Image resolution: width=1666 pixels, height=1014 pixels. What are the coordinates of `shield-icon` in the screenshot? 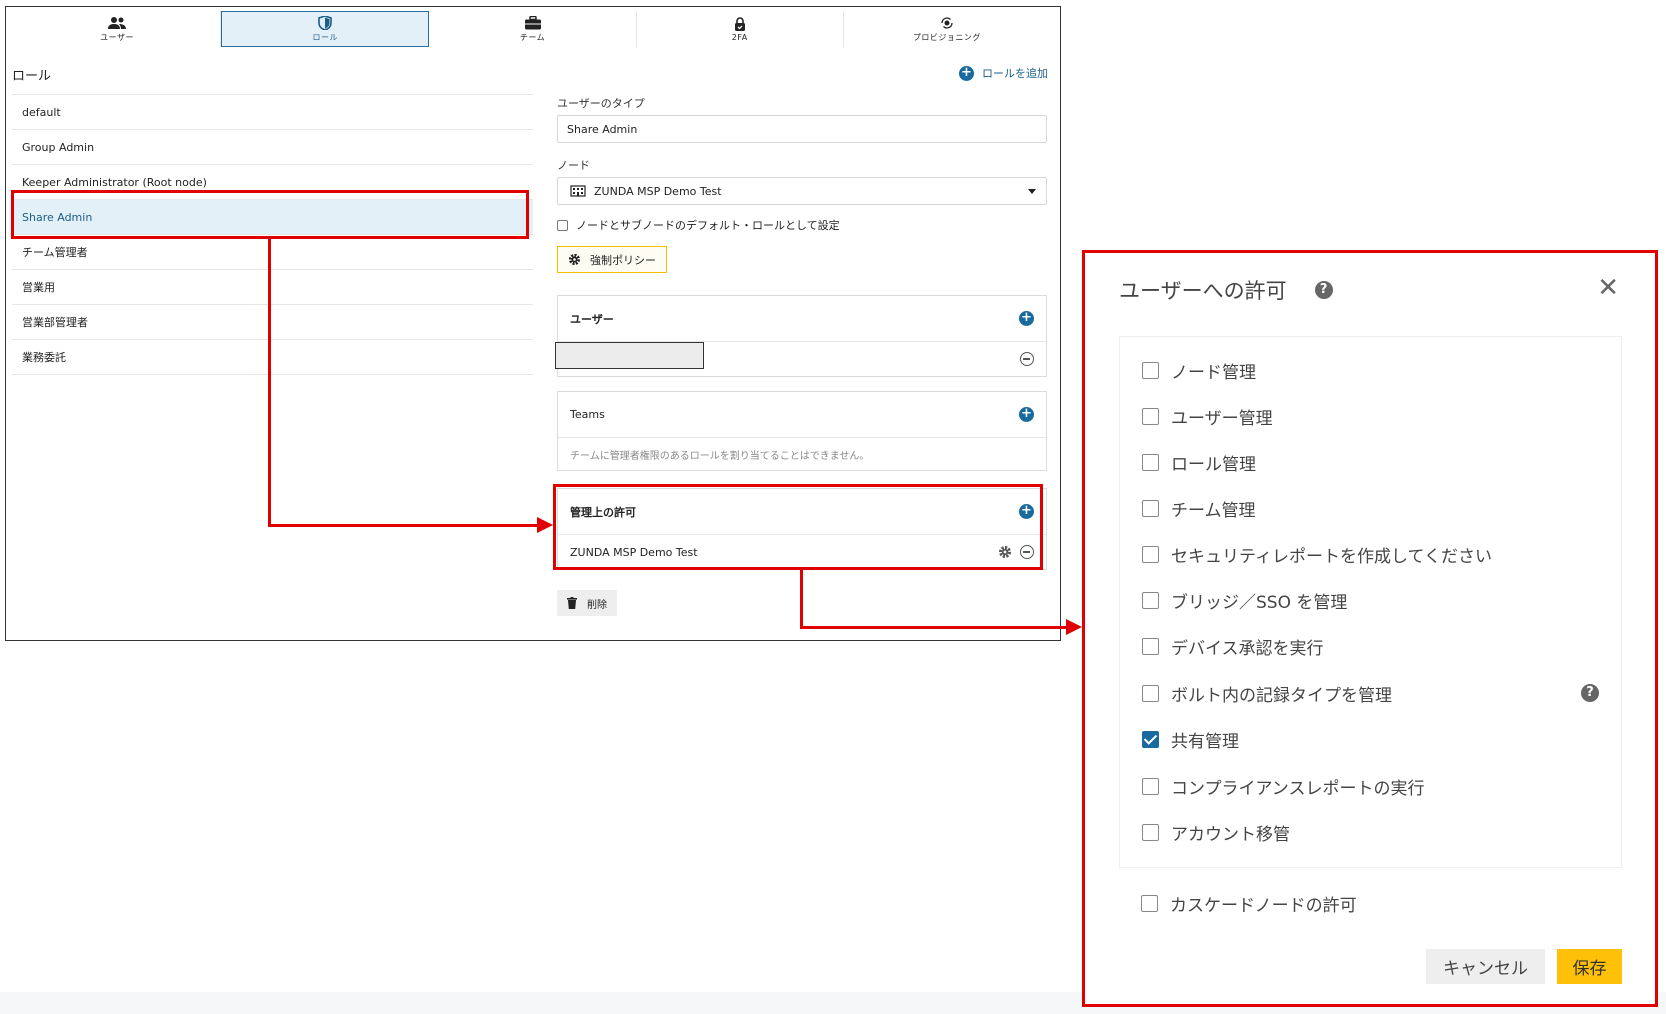 It's located at (325, 22).